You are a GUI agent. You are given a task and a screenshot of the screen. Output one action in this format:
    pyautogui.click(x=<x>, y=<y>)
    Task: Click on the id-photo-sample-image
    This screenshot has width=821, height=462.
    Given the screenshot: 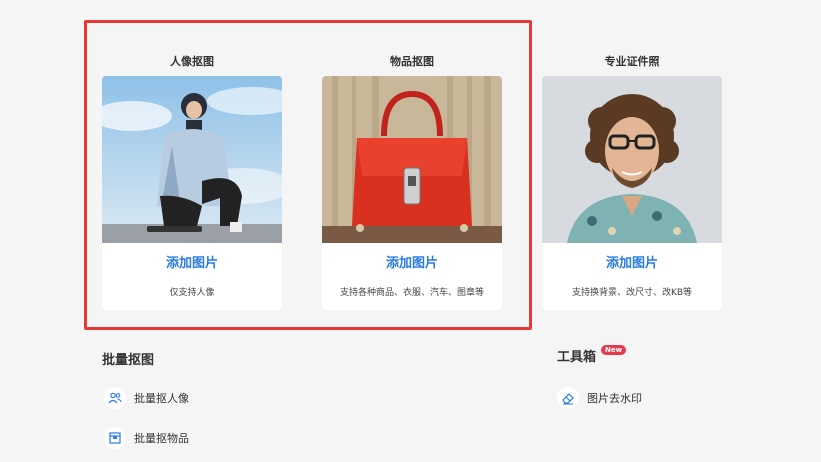 What is the action you would take?
    pyautogui.click(x=632, y=159)
    